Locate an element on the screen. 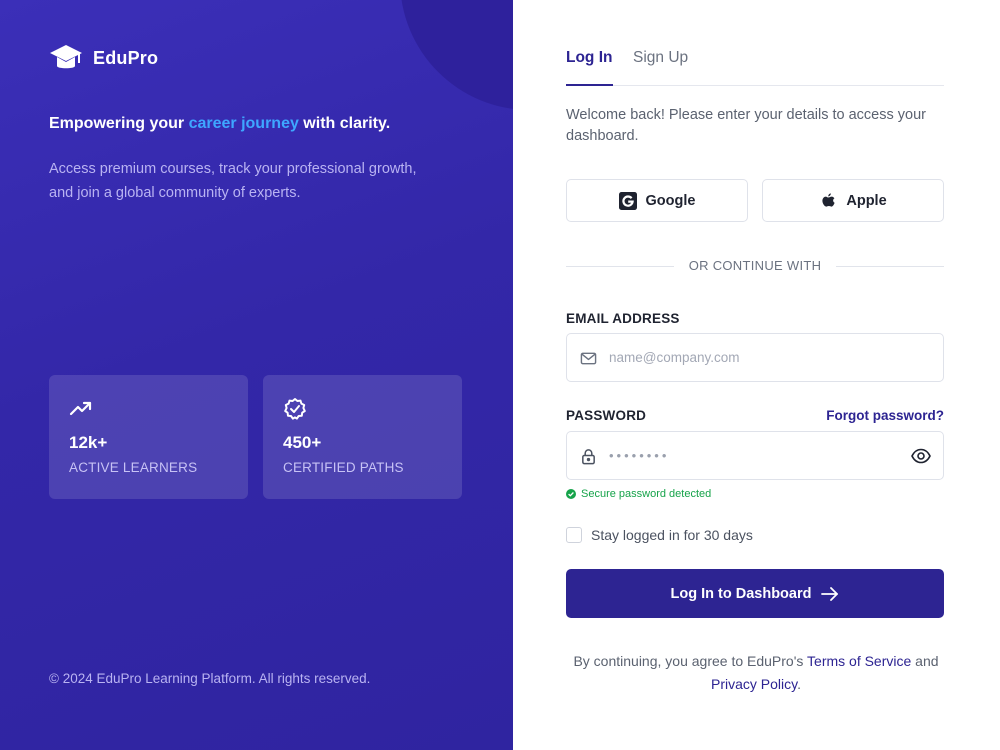 This screenshot has height=750, width=1000. stat-label: CERTIFIED PATHS is located at coordinates (343, 467).